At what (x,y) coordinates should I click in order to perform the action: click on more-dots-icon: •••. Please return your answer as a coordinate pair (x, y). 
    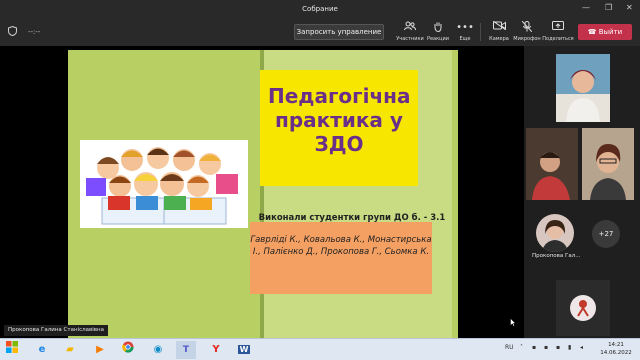
    Looking at the image, I should click on (465, 27).